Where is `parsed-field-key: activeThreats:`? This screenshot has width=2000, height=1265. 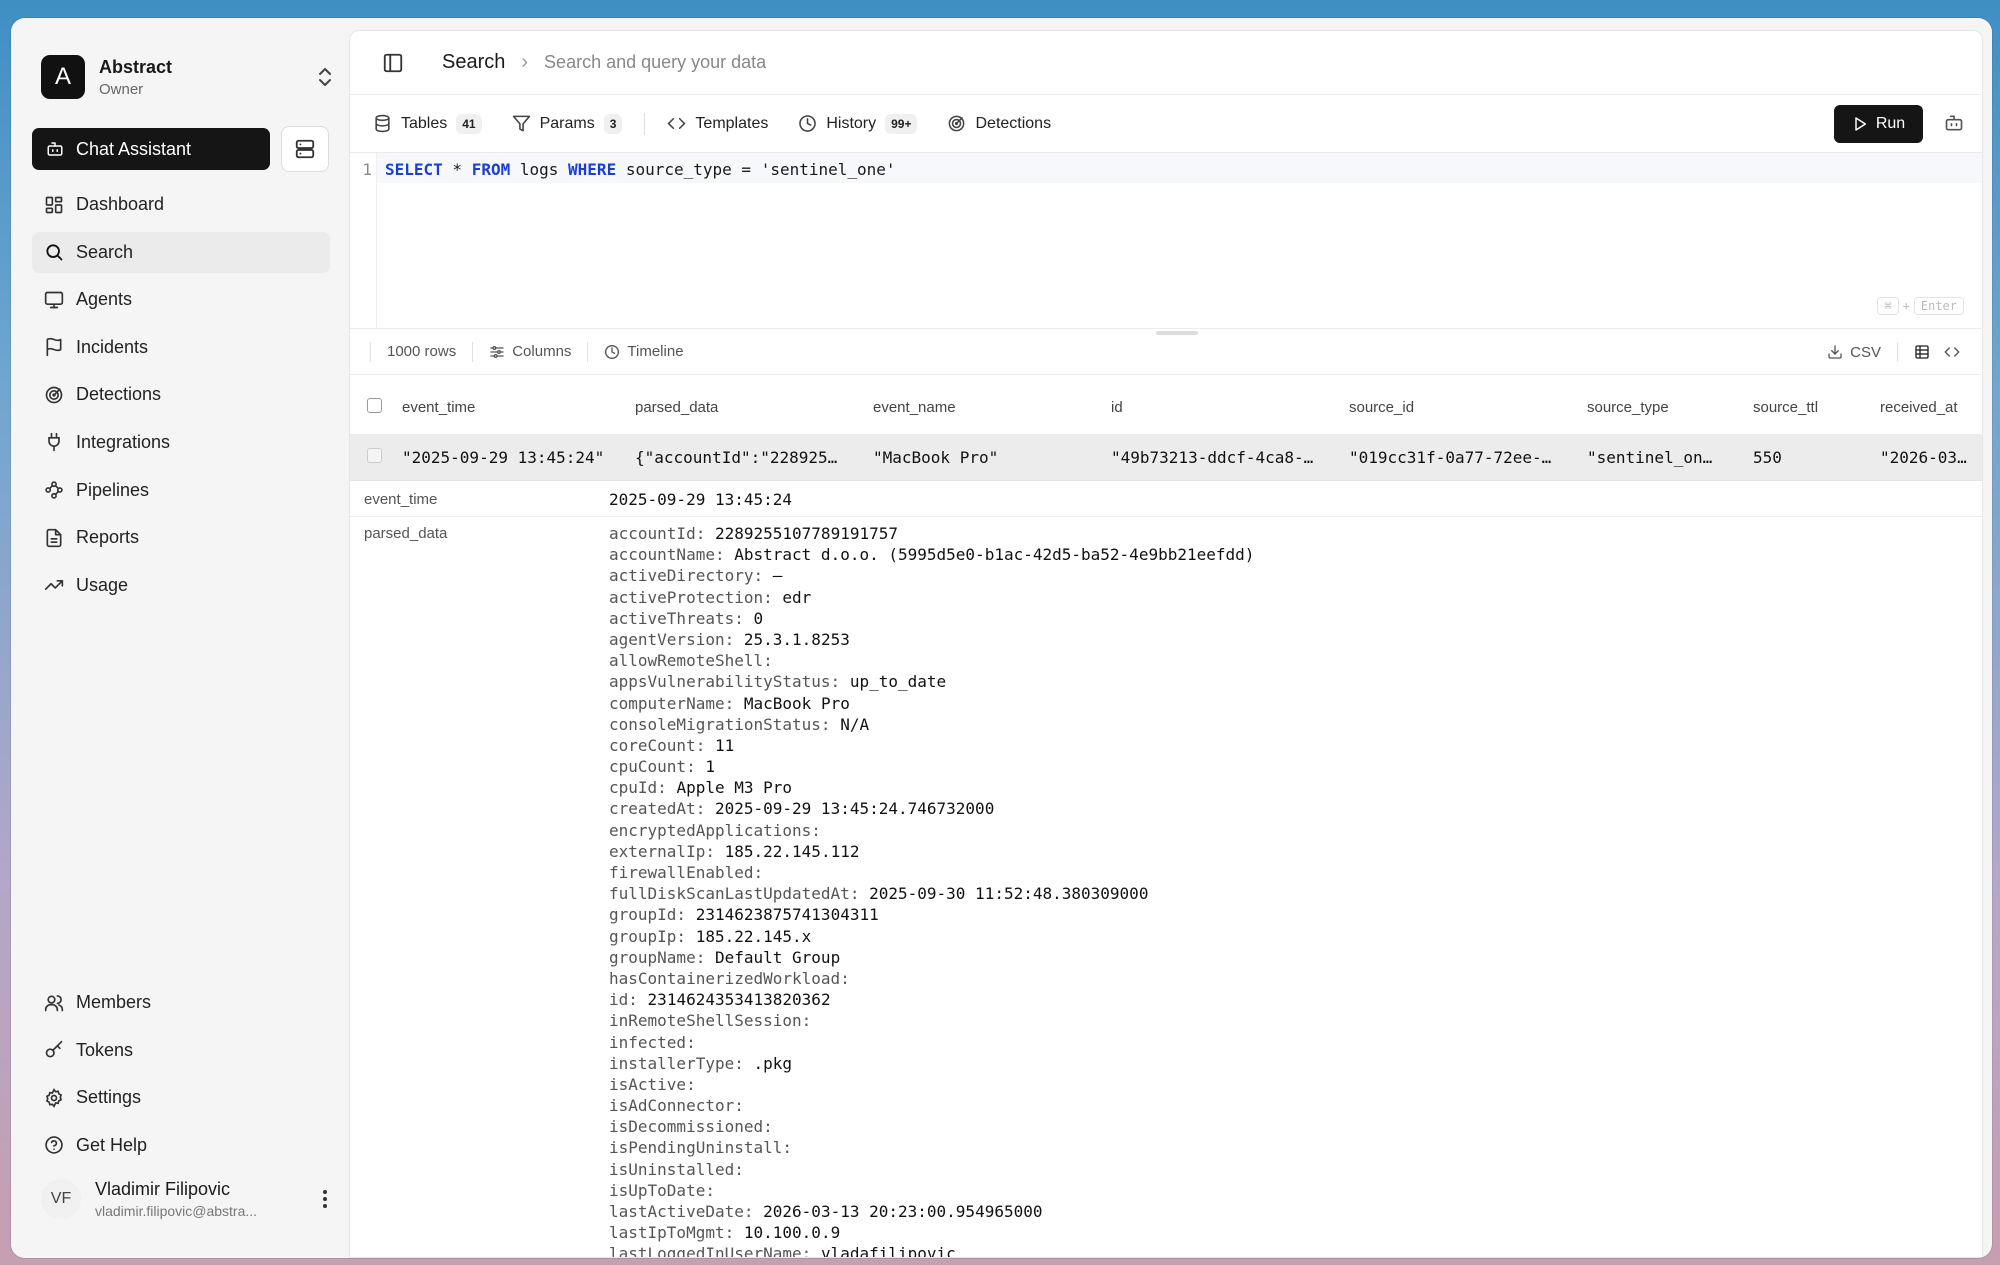 parsed-field-key: activeThreats: is located at coordinates (676, 618).